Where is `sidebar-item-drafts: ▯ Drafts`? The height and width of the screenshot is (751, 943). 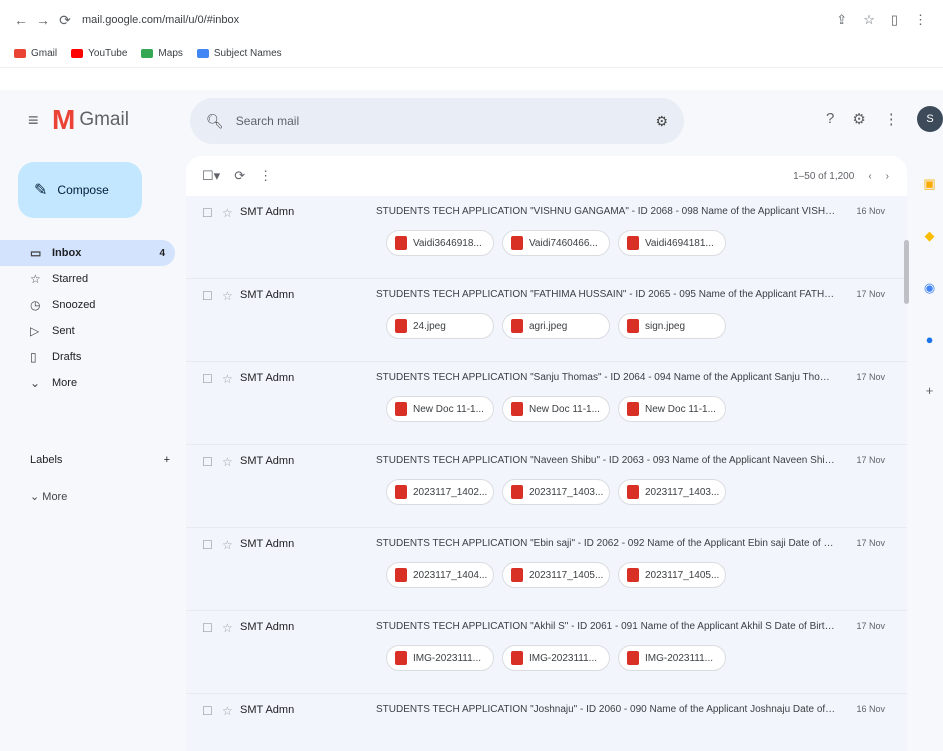 sidebar-item-drafts: ▯ Drafts is located at coordinates (87, 357).